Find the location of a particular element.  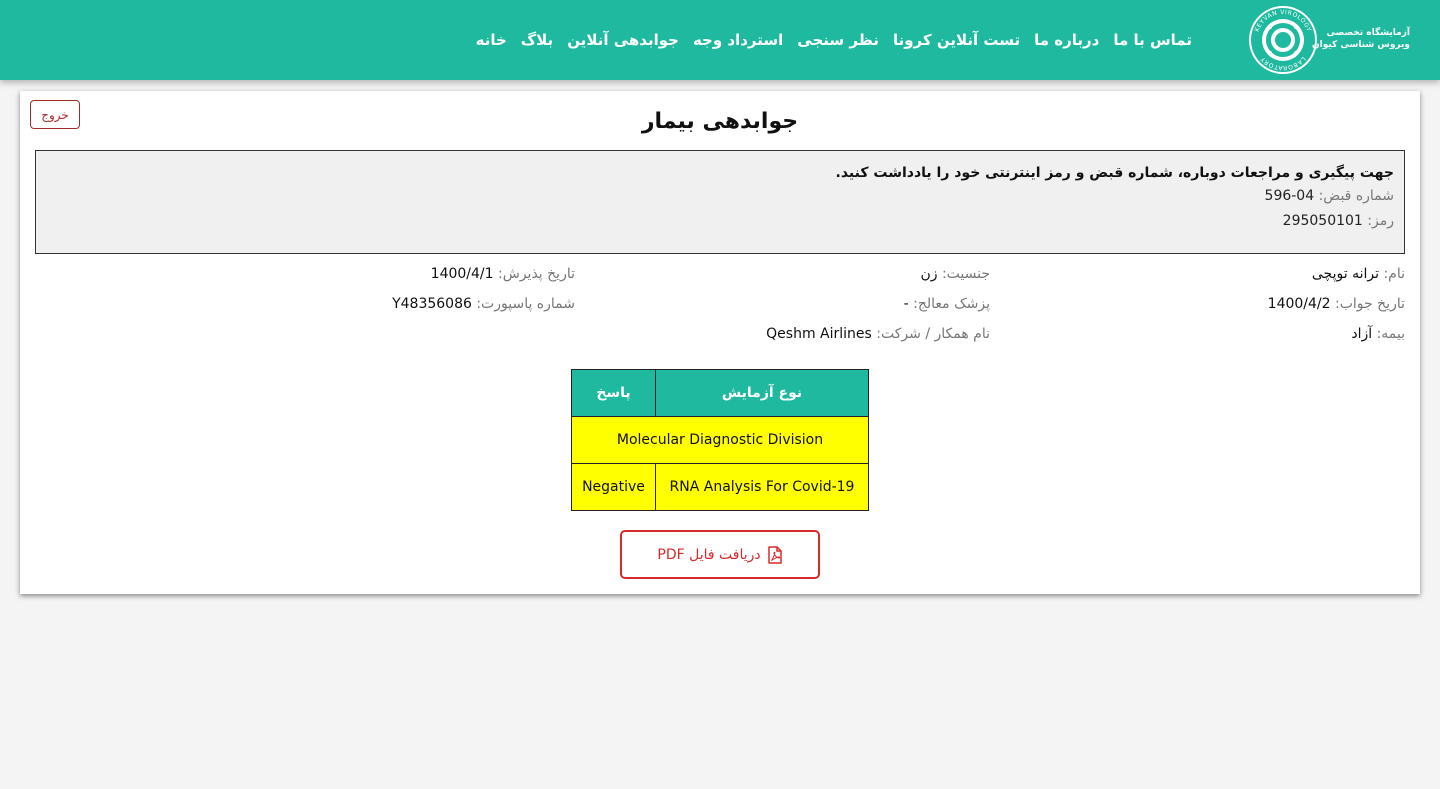

result-date-label: تاریخ جواب: is located at coordinates (1370, 304).